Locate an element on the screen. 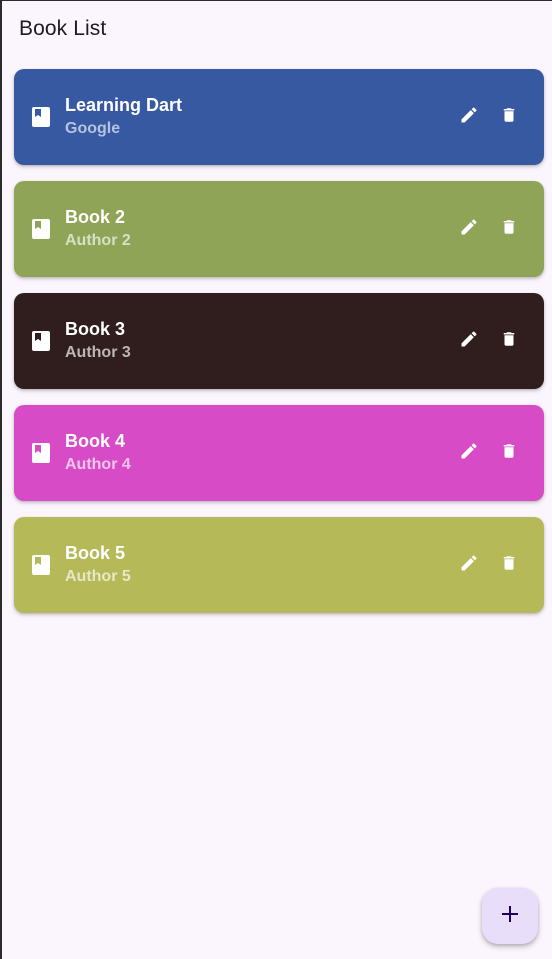 The width and height of the screenshot is (552, 959). add-icon is located at coordinates (510, 916).